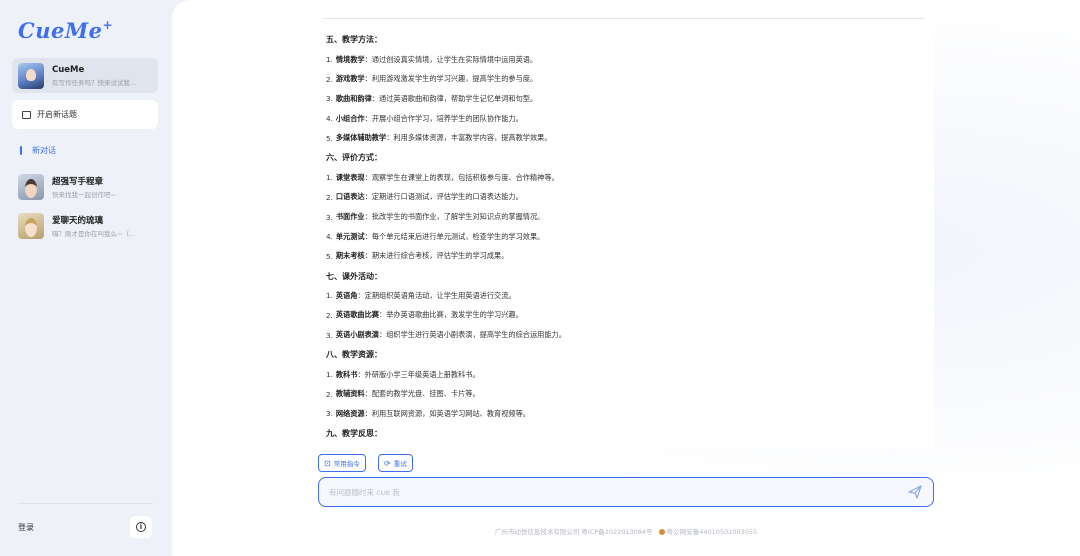 The width and height of the screenshot is (1080, 556). I want to click on refresh-icon: ⟳, so click(387, 463).